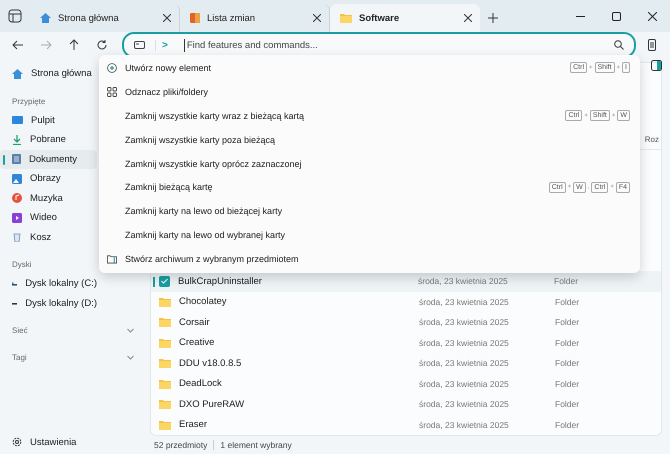 The height and width of the screenshot is (454, 670). What do you see at coordinates (215, 115) in the screenshot?
I see `command-label: Zamknij wszystkie karty wraz z bieżącą kartą` at bounding box center [215, 115].